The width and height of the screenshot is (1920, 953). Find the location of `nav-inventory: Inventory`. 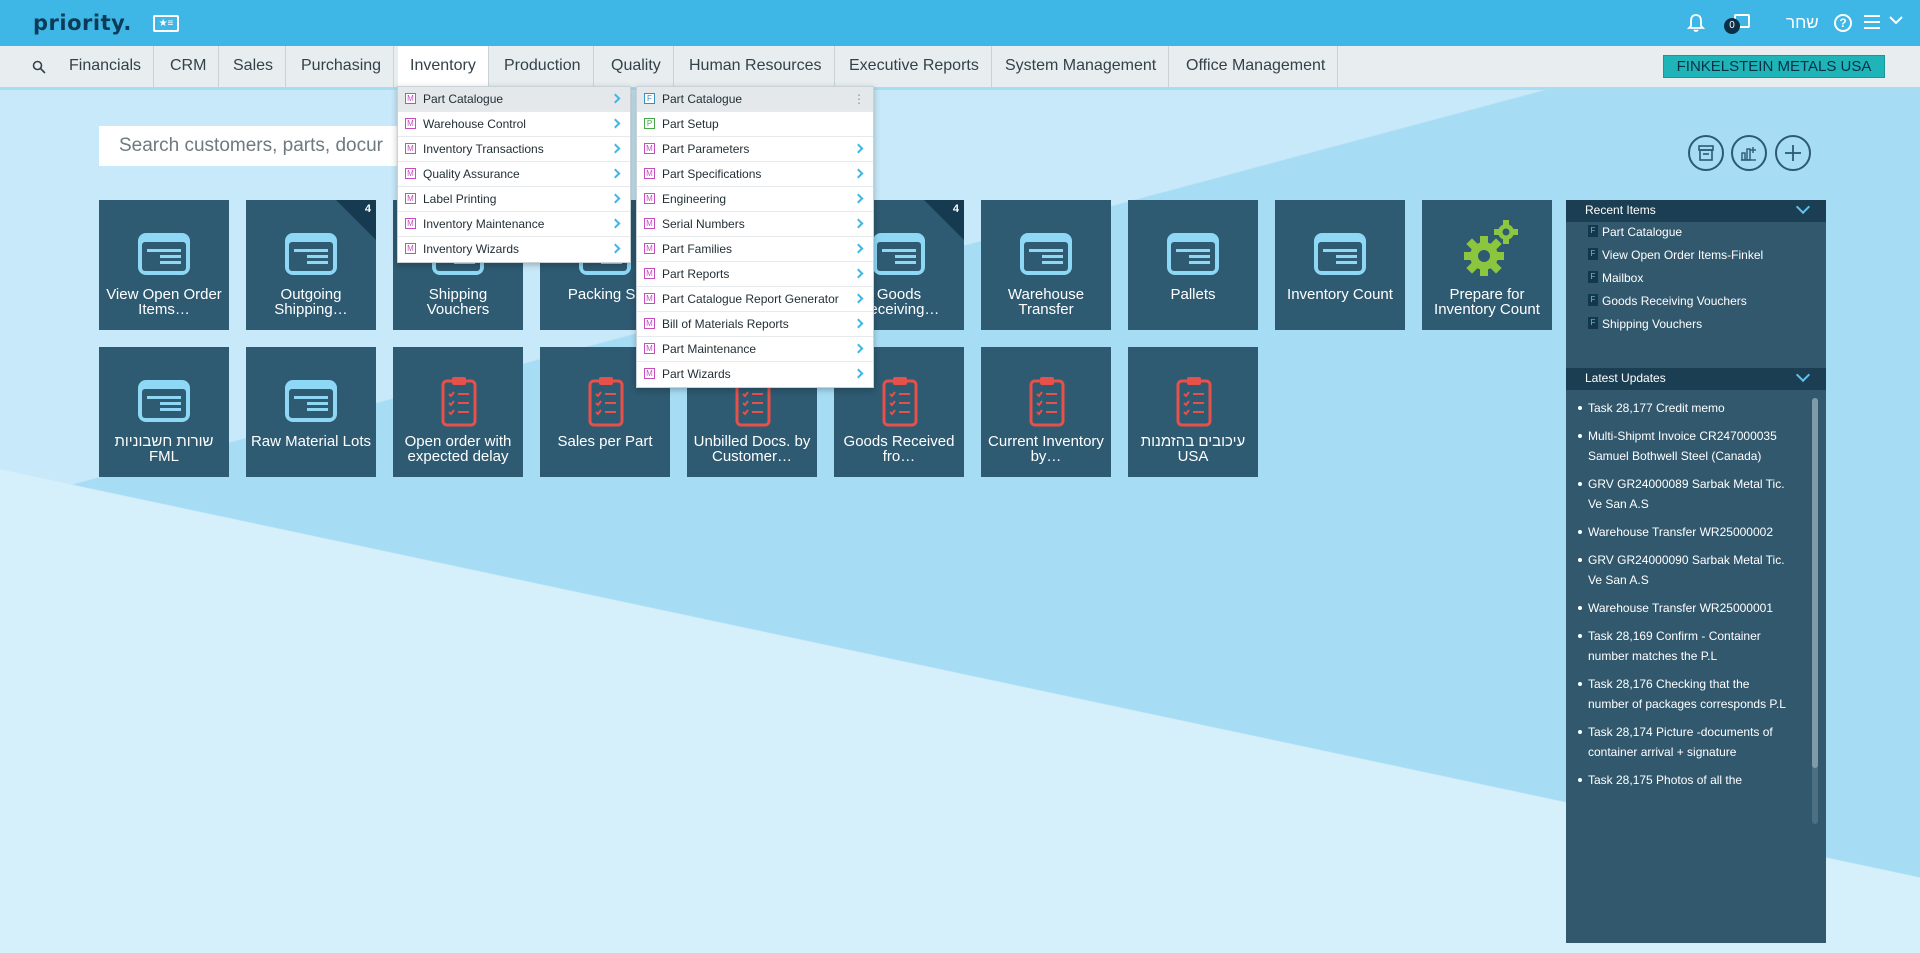

nav-inventory: Inventory is located at coordinates (443, 67).